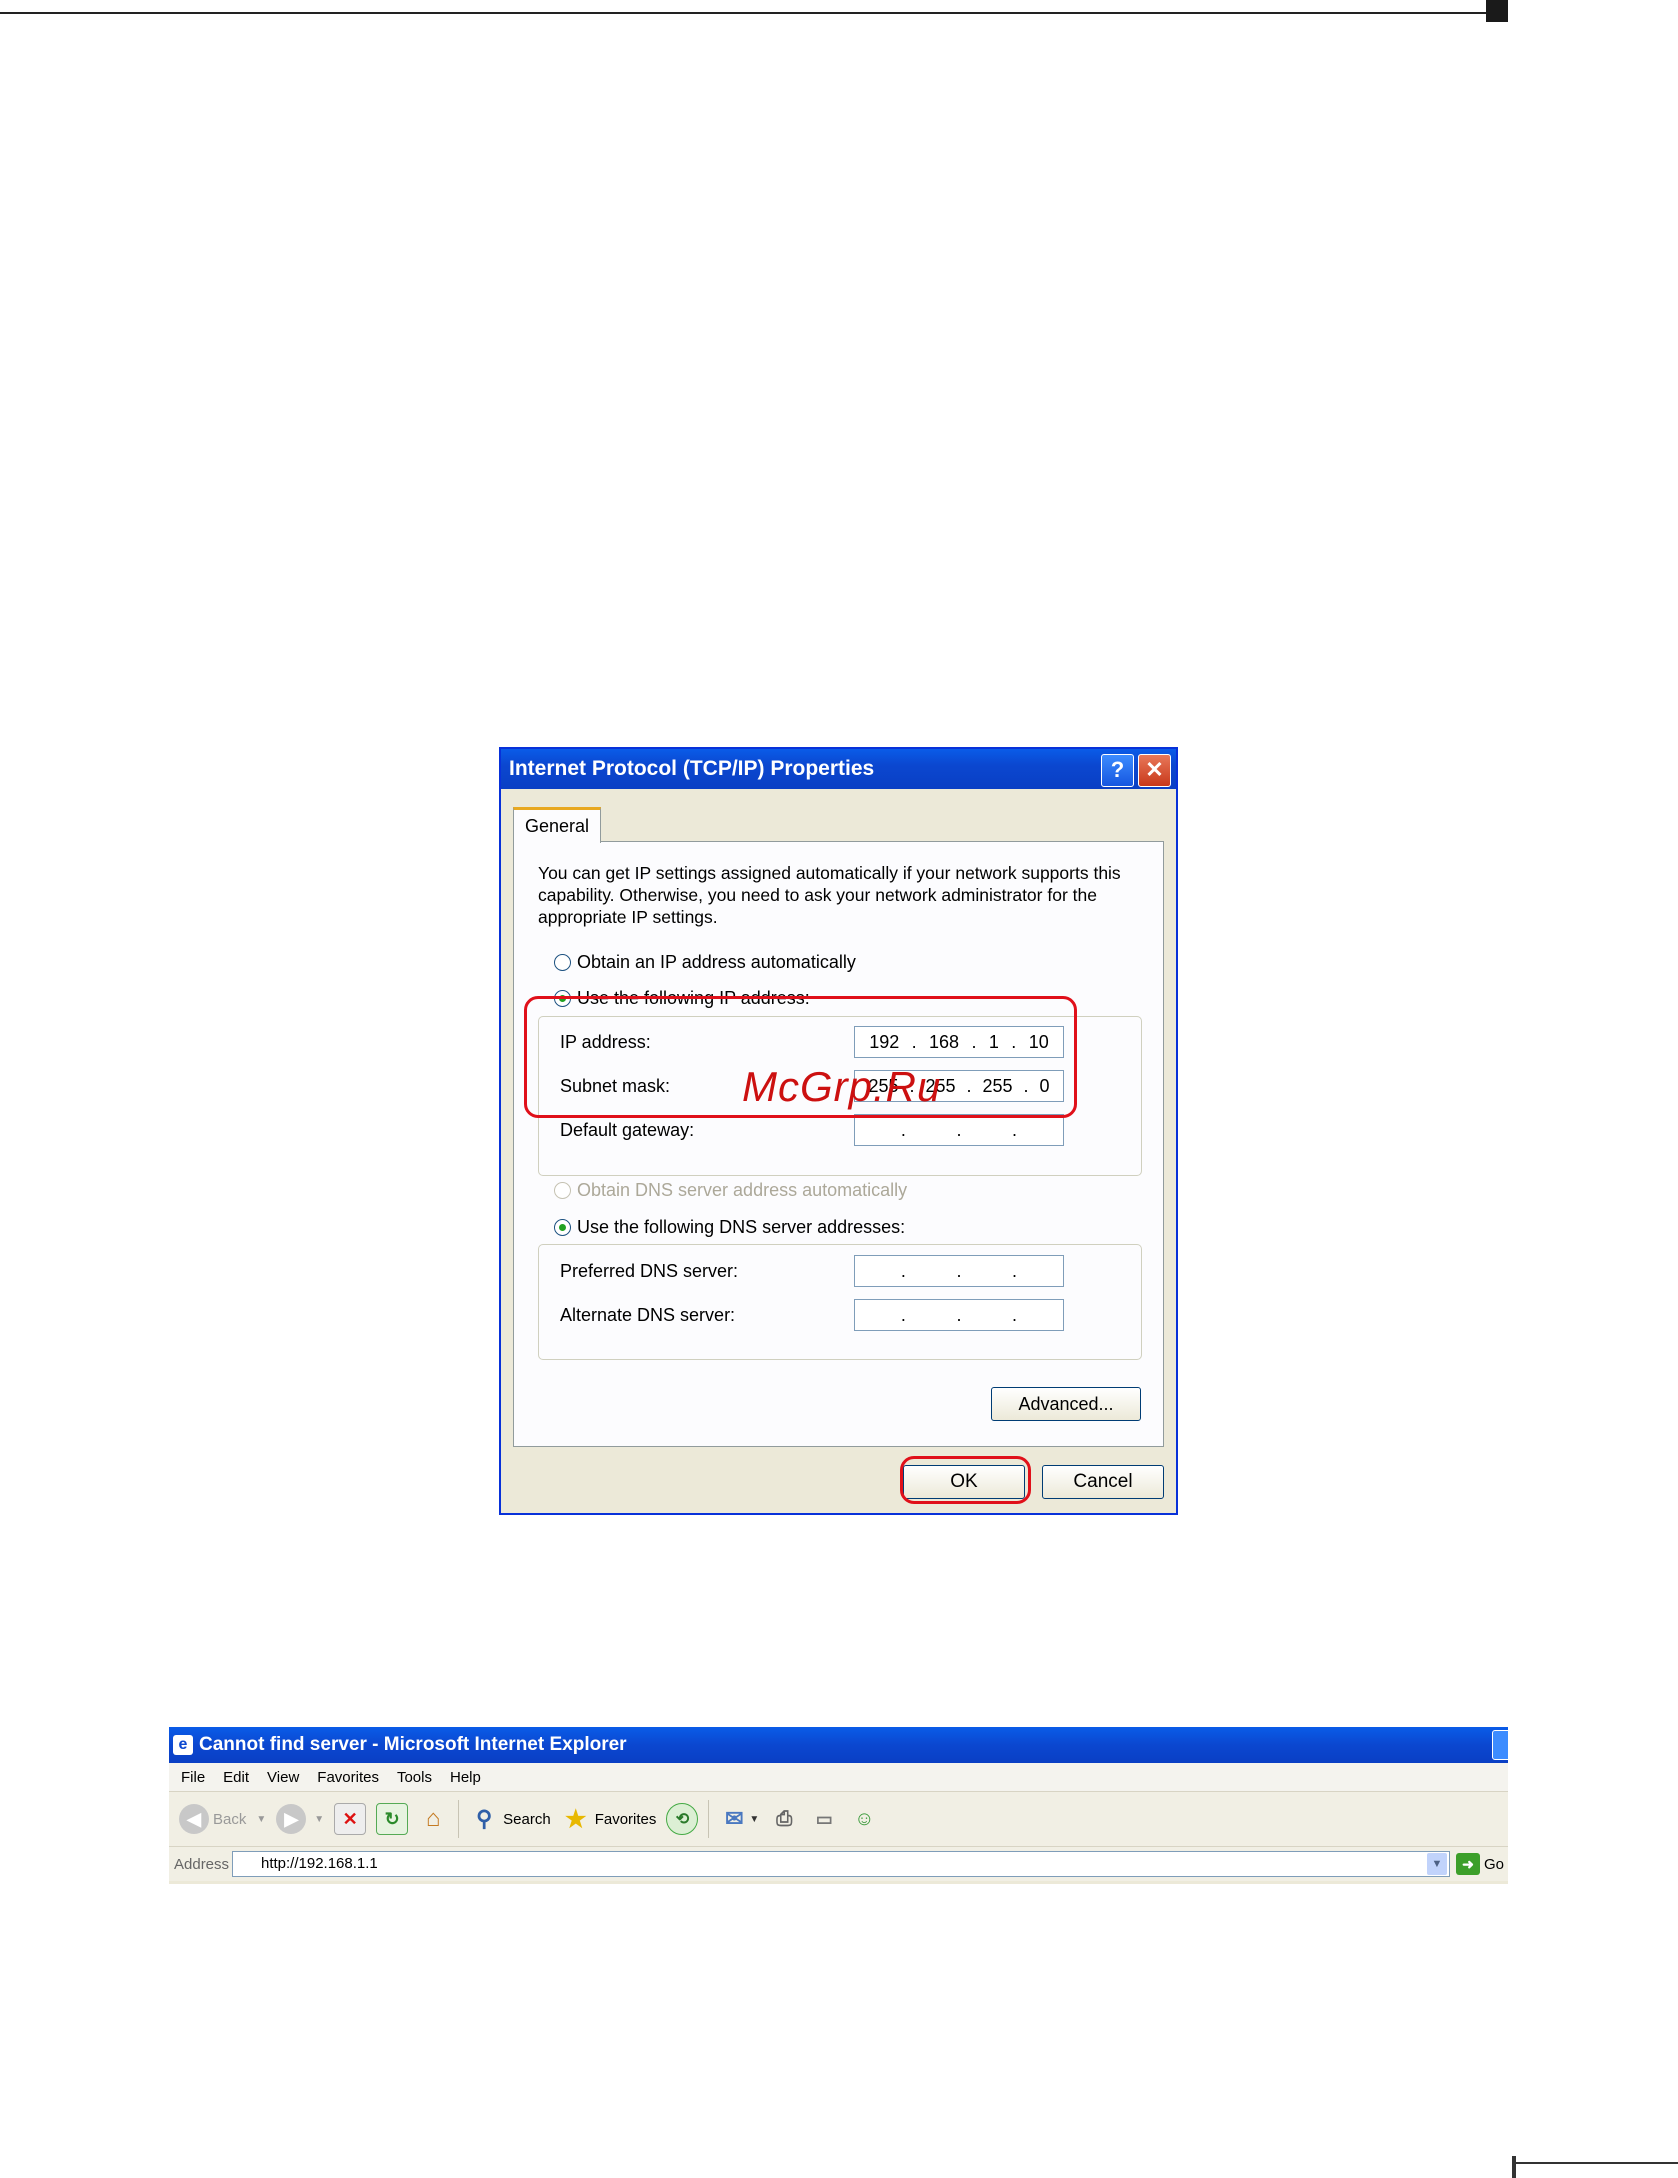 This screenshot has width=1678, height=2178. Describe the element at coordinates (527, 1819) in the screenshot. I see `search-label: Search` at that location.